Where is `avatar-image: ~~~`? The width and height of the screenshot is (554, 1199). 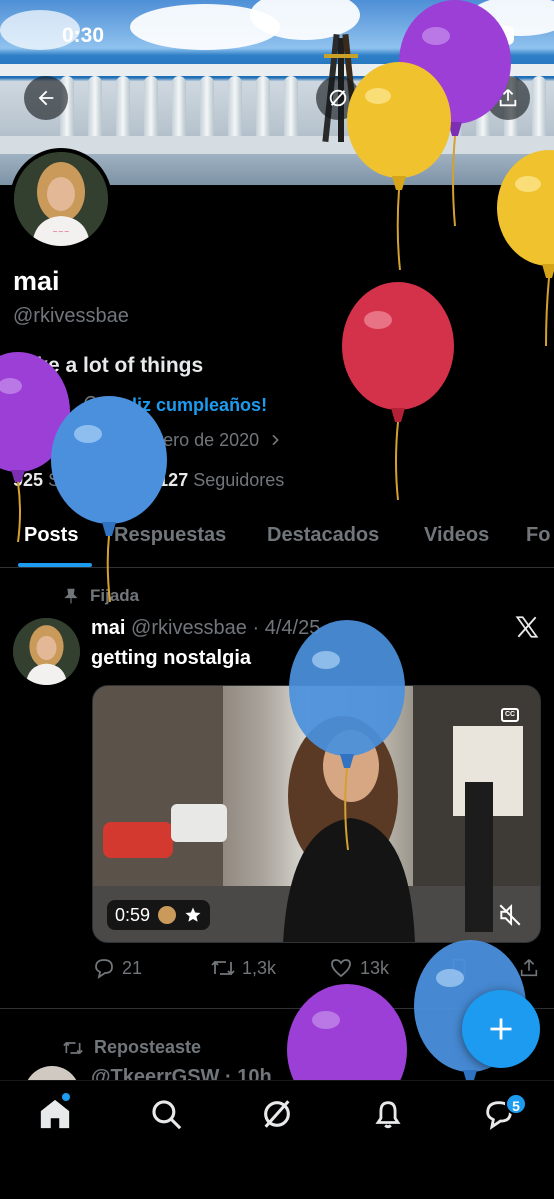
avatar-image: ~~~ is located at coordinates (61, 199).